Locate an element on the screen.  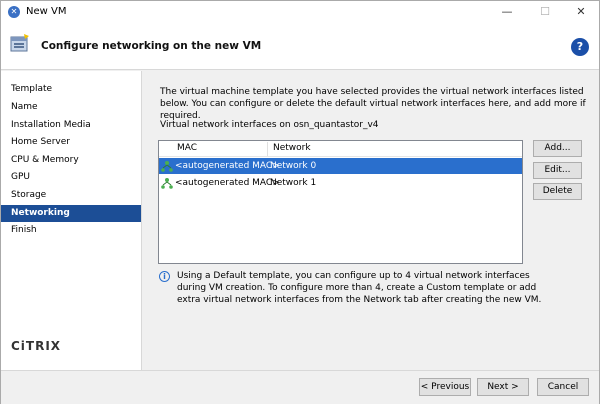
sidebar-item-storage: Storage is located at coordinates (71, 195).